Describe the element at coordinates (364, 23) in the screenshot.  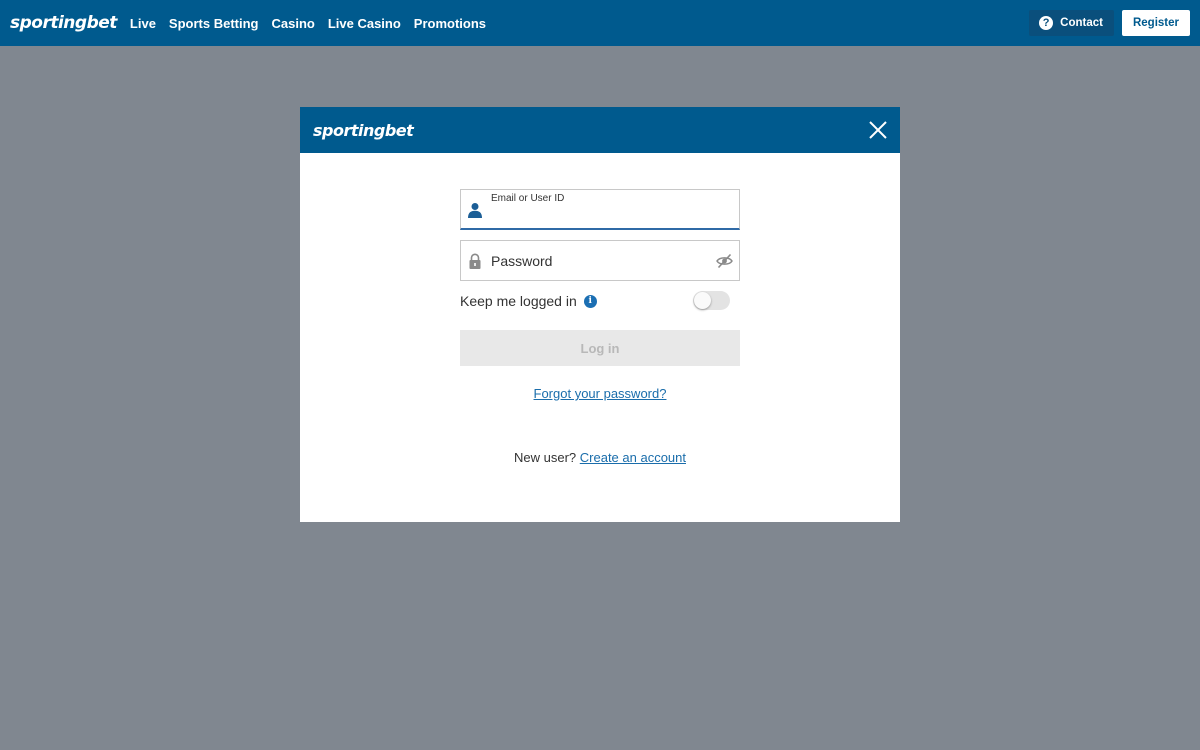
I see `nav-item-live-casino: Live Casino` at that location.